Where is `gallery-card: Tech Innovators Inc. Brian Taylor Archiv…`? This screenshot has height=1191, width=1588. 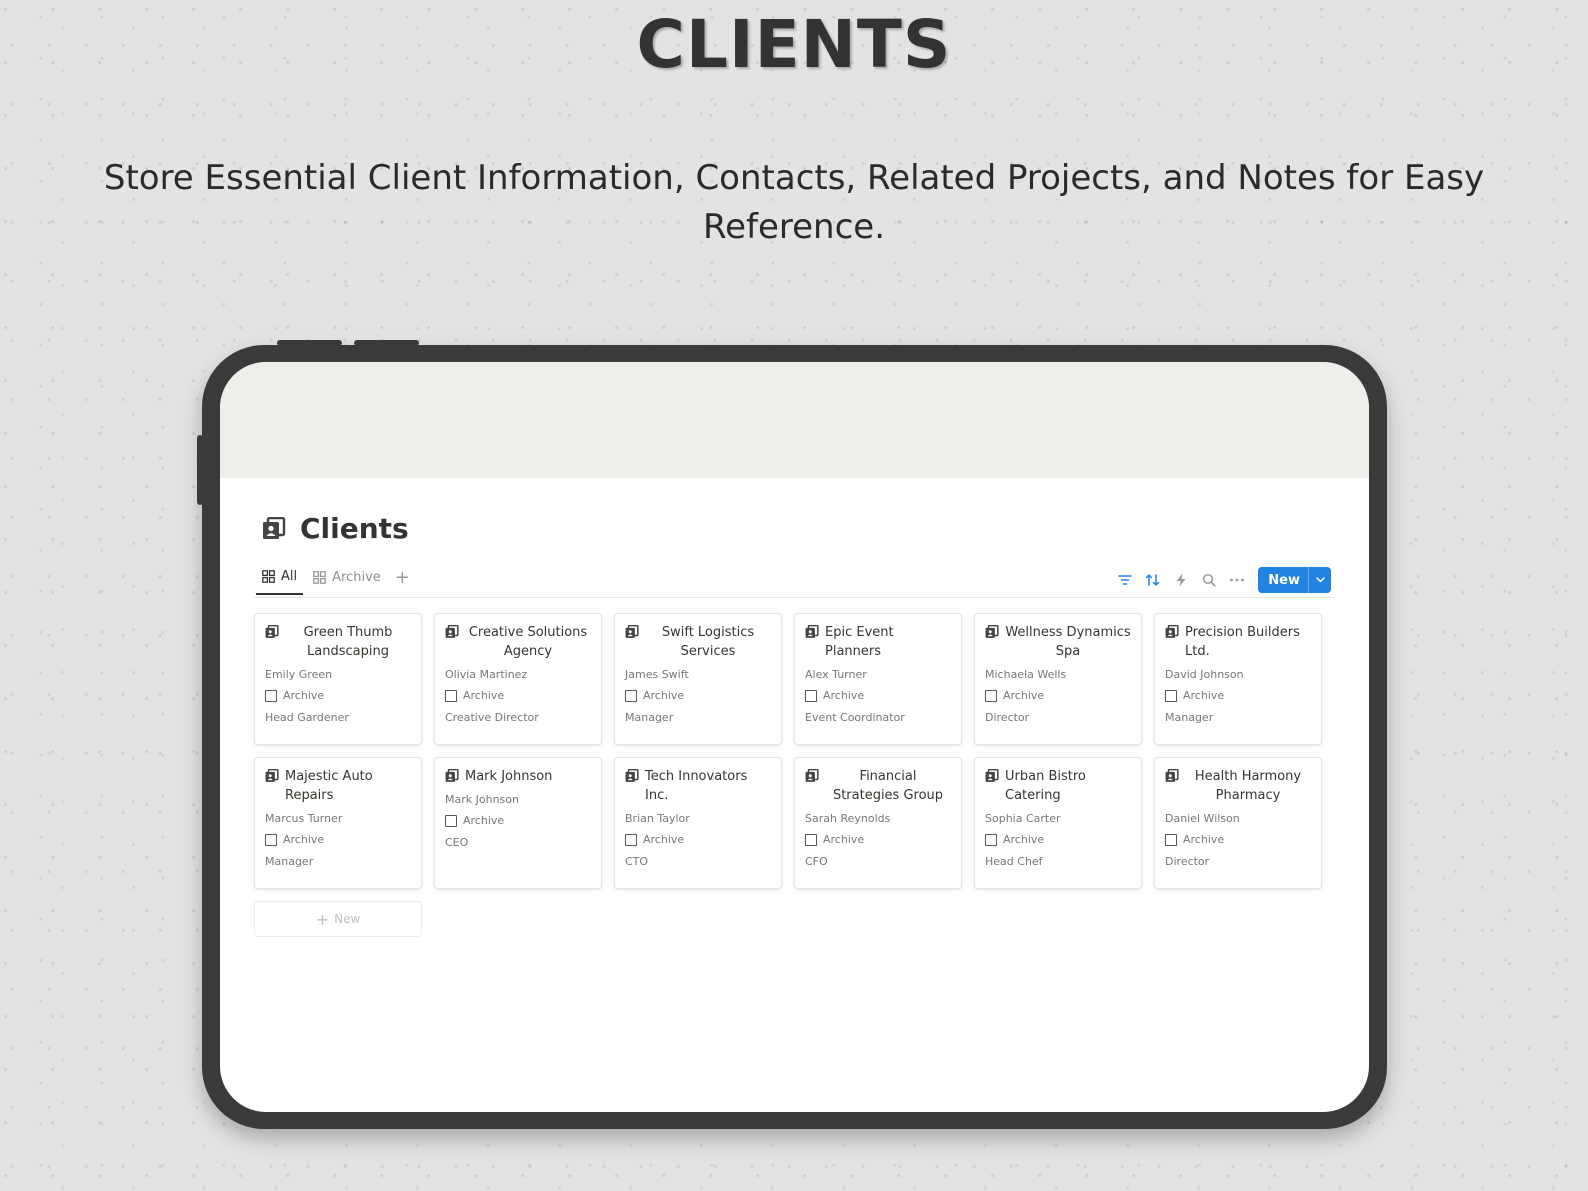 gallery-card: Tech Innovators Inc. Brian Taylor Archiv… is located at coordinates (698, 823).